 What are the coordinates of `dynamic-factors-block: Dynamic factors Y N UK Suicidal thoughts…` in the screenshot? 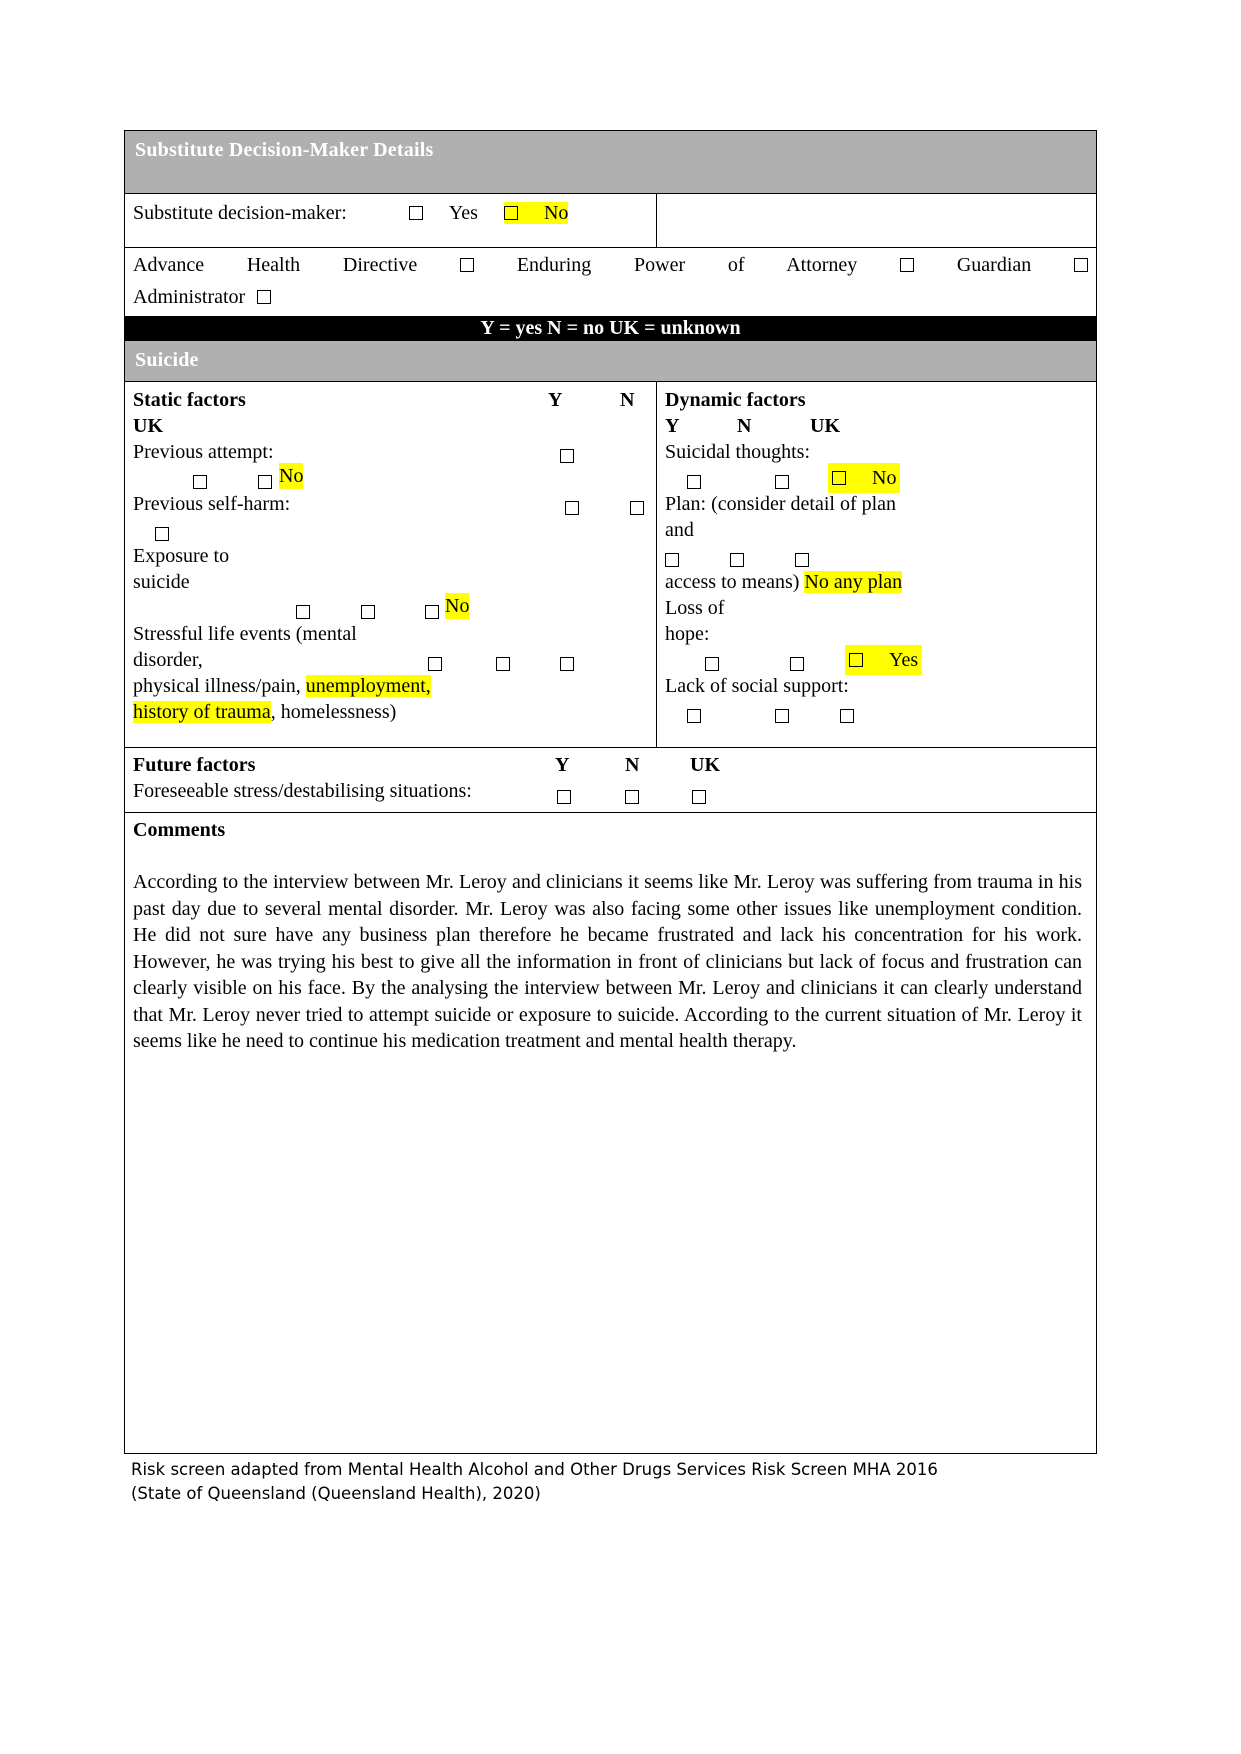 It's located at (876, 564).